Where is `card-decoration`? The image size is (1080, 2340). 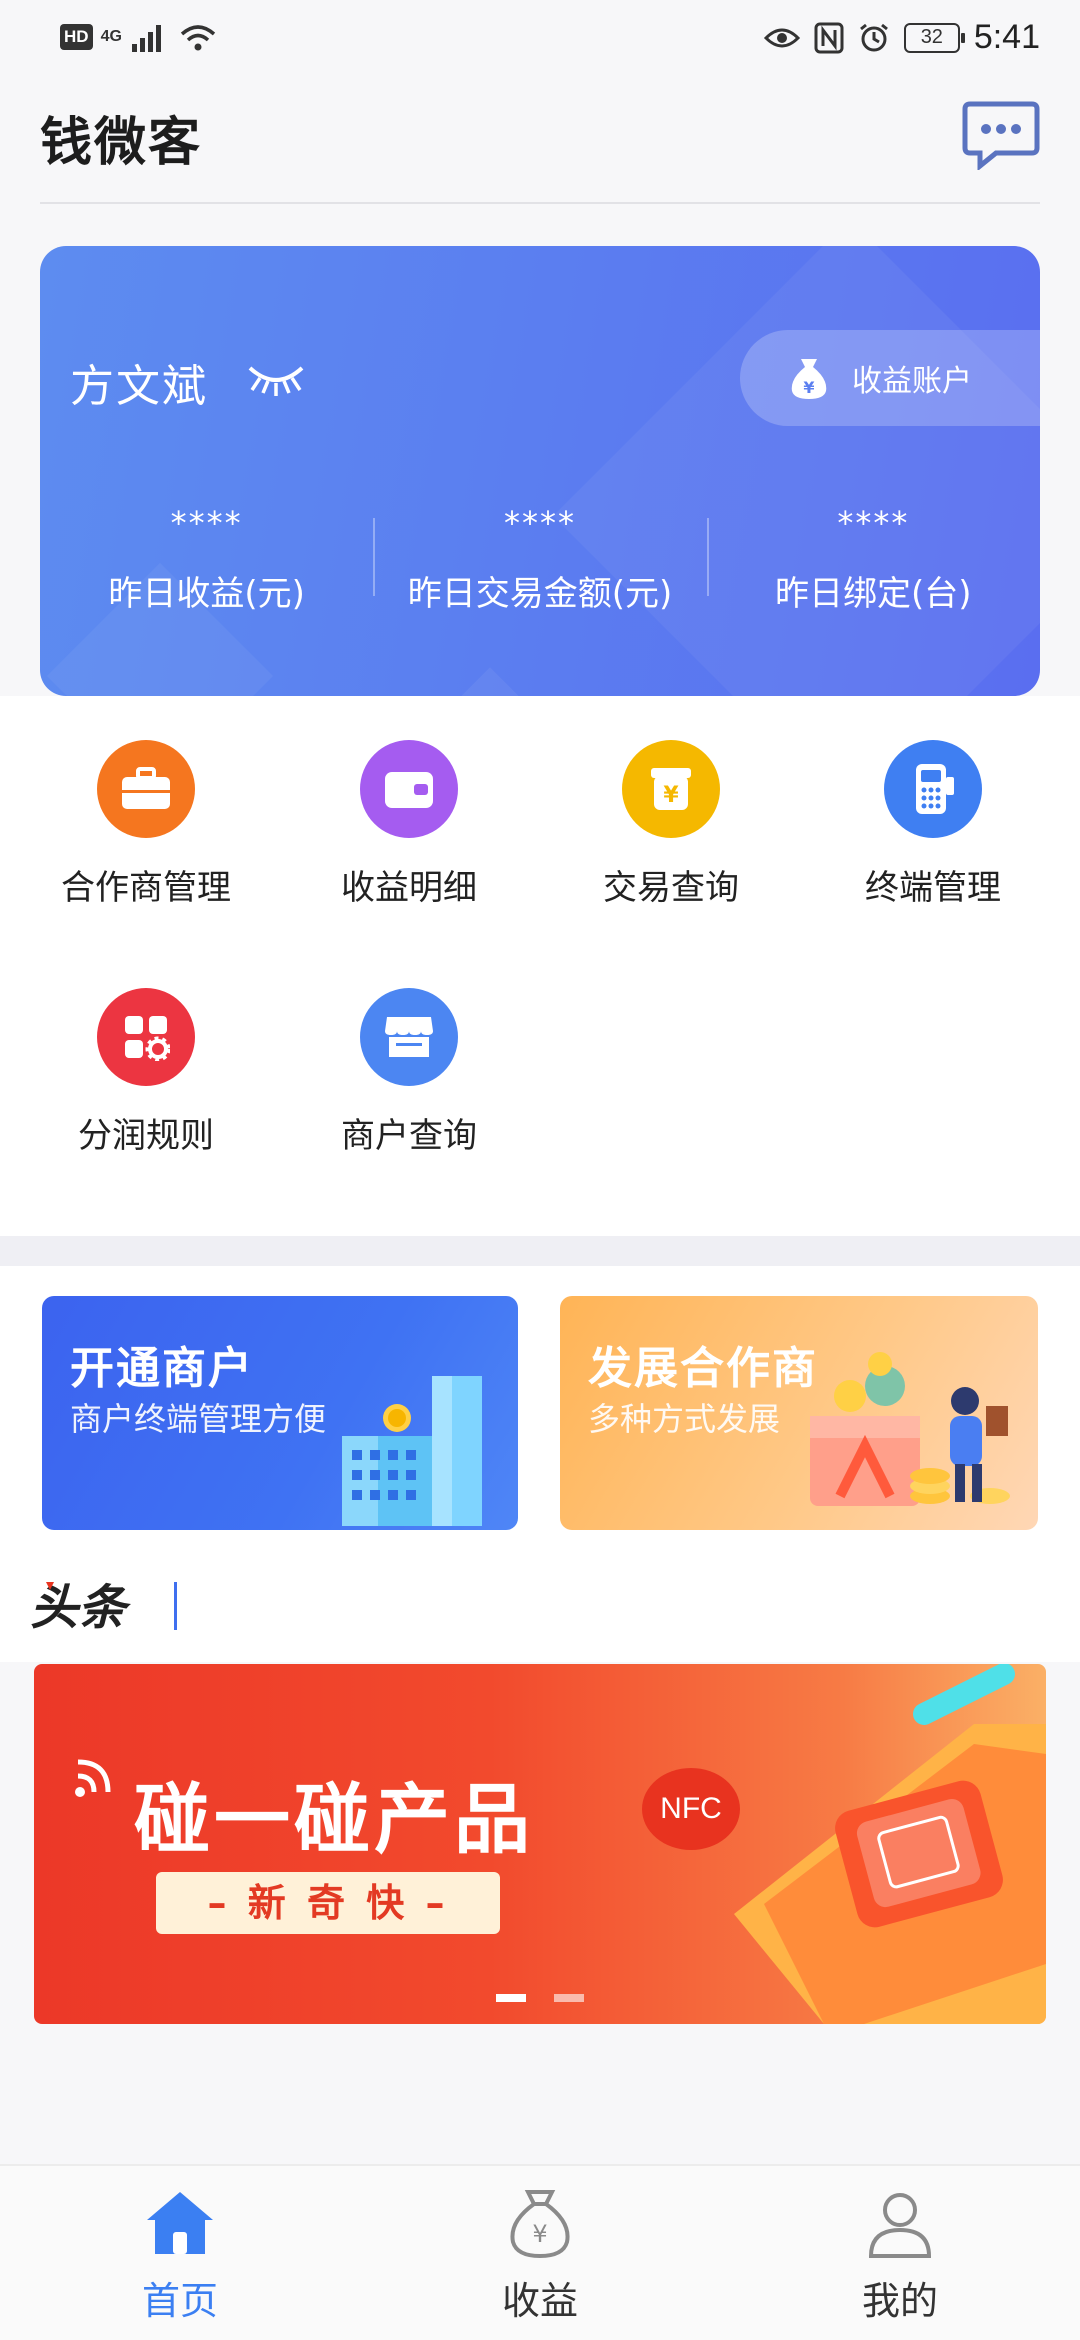 card-decoration is located at coordinates (490, 681).